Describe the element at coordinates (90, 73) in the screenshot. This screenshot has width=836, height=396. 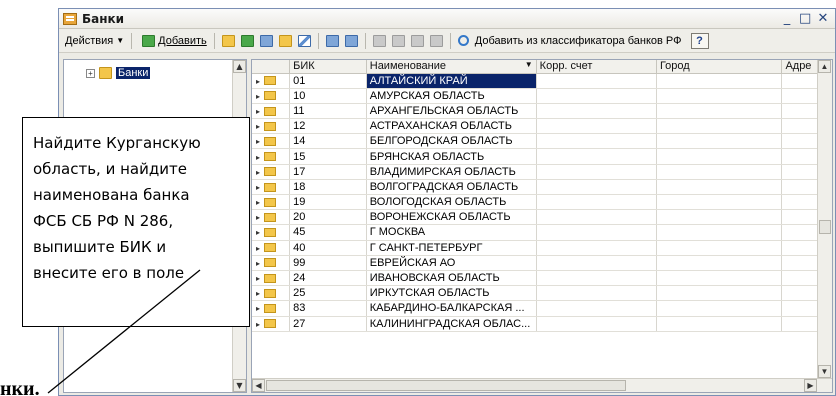
I see `expand-icon: +` at that location.